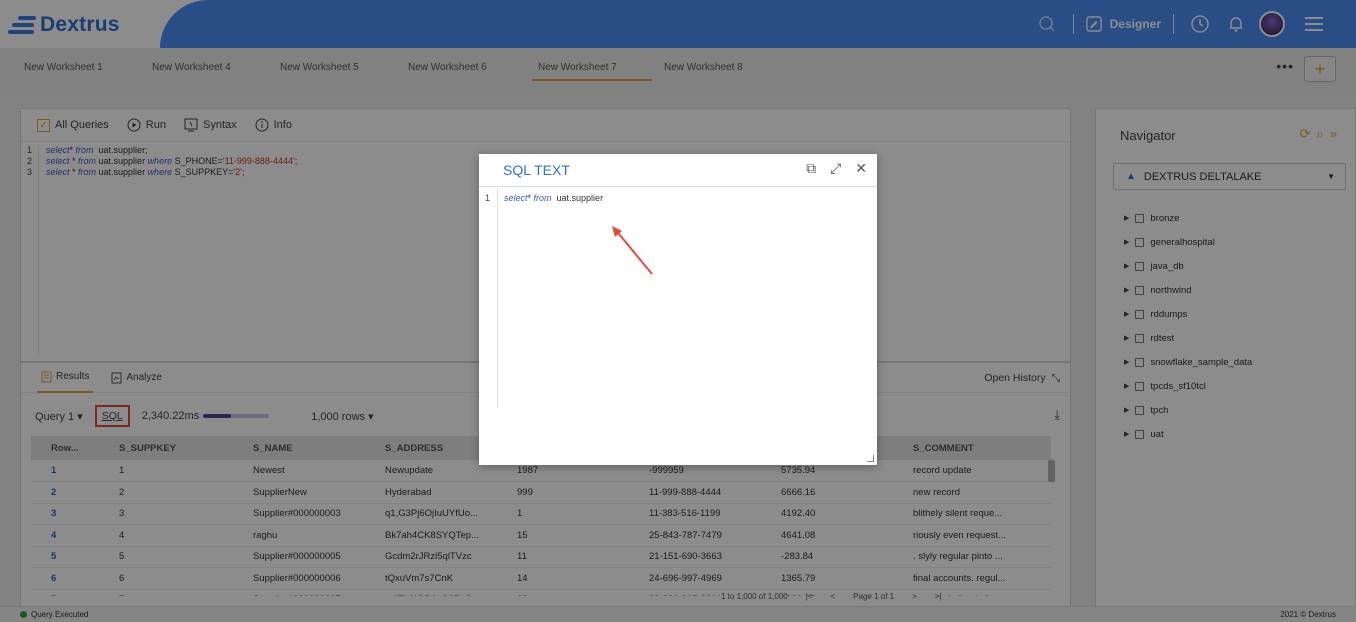  I want to click on line-number: 1, so click(488, 198).